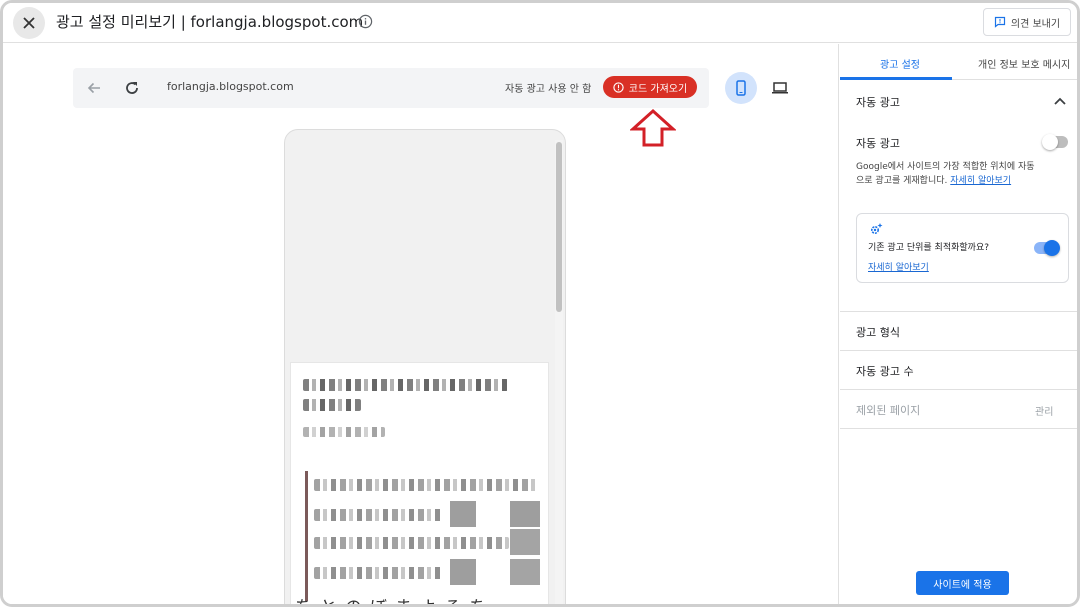  I want to click on back-arrow-icon, so click(94, 88).